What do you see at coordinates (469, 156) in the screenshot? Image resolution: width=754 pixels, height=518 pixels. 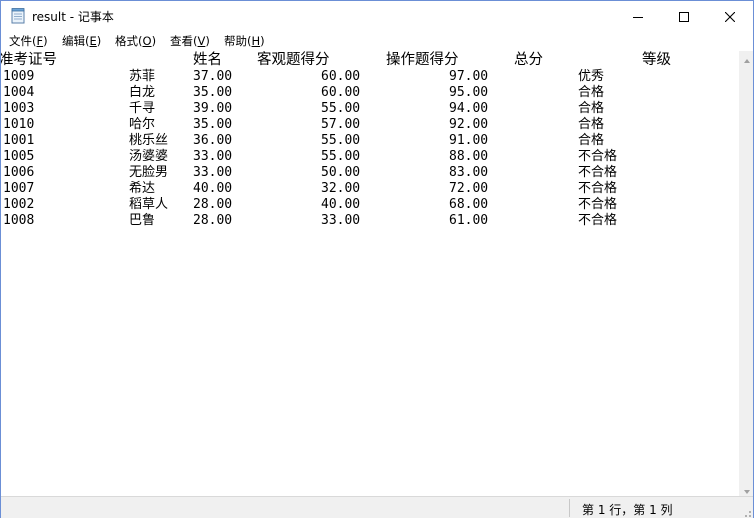 I see `cell-total: 88.00` at bounding box center [469, 156].